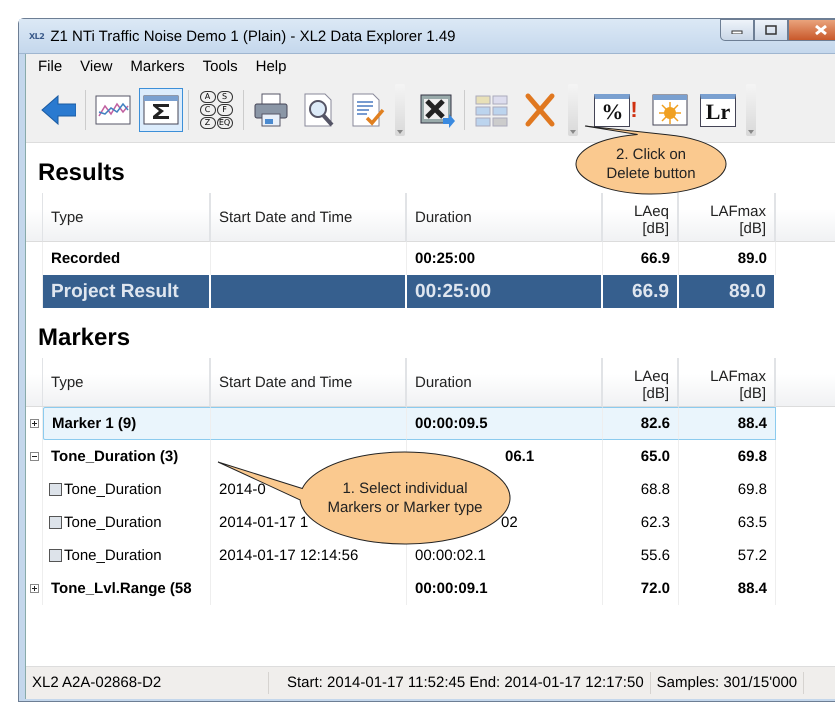 The image size is (835, 702). What do you see at coordinates (220, 66) in the screenshot?
I see `menu-item: Tools` at bounding box center [220, 66].